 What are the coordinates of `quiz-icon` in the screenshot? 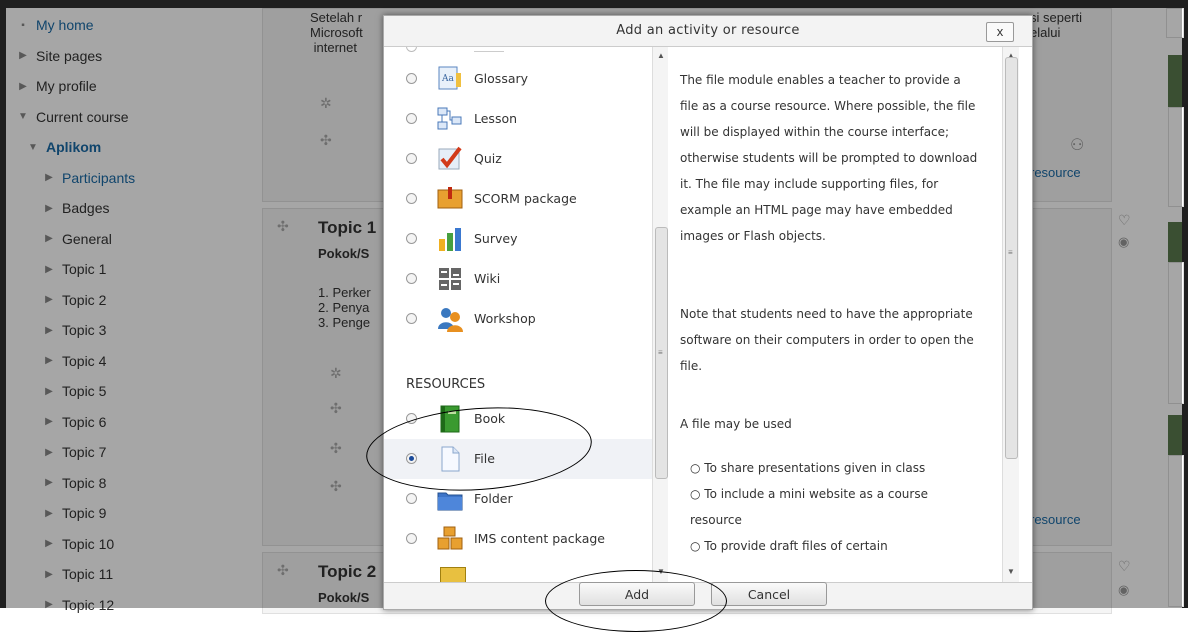 It's located at (450, 159).